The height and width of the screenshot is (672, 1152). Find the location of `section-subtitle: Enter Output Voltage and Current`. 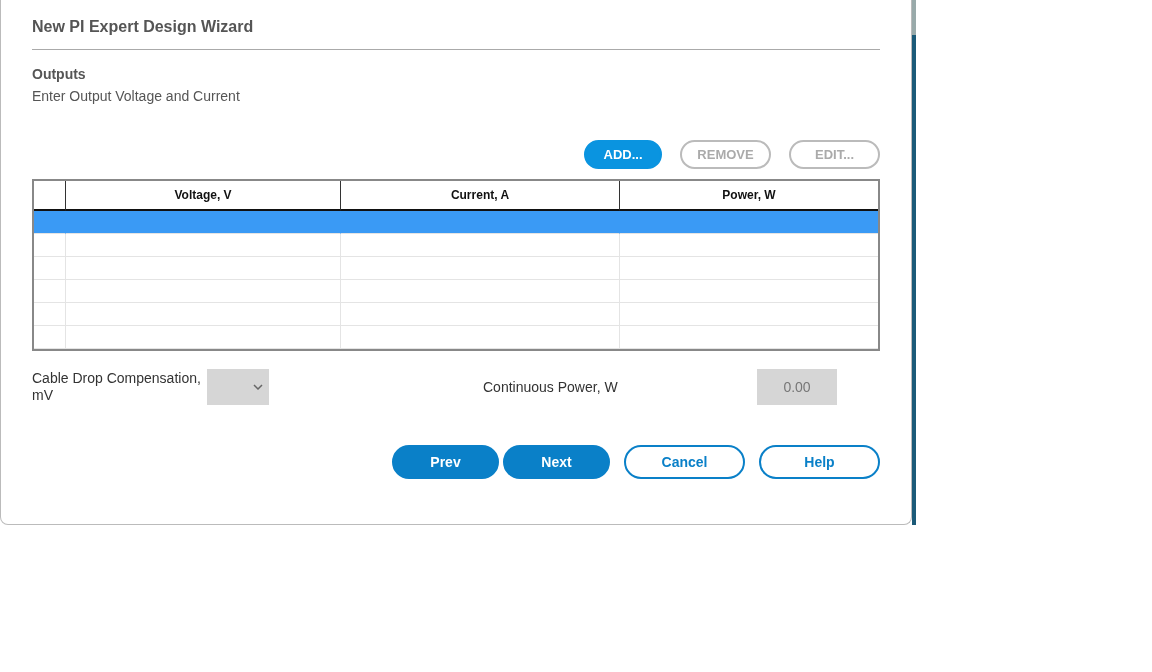

section-subtitle: Enter Output Voltage and Current is located at coordinates (136, 96).